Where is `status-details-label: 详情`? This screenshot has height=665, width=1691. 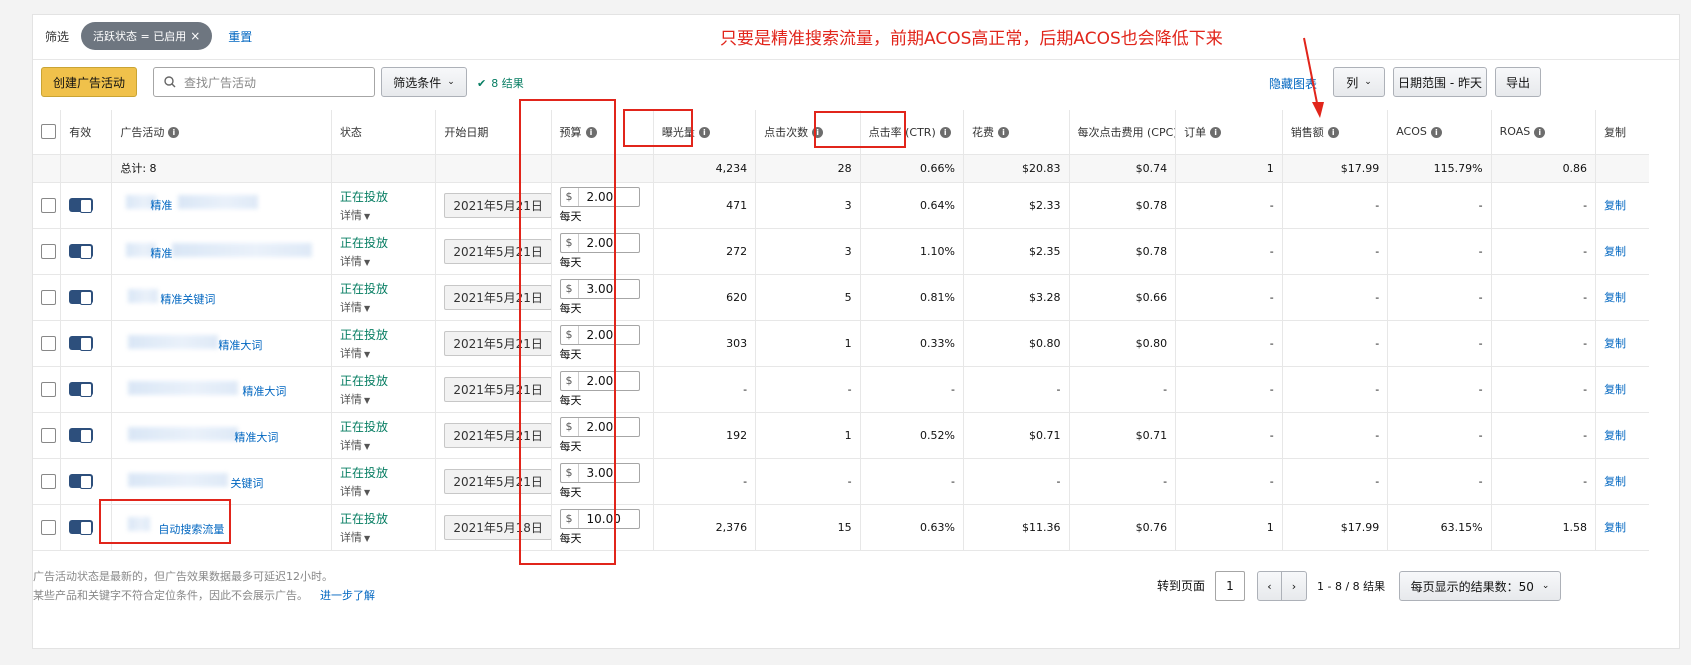
status-details-label: 详情 is located at coordinates (350, 537).